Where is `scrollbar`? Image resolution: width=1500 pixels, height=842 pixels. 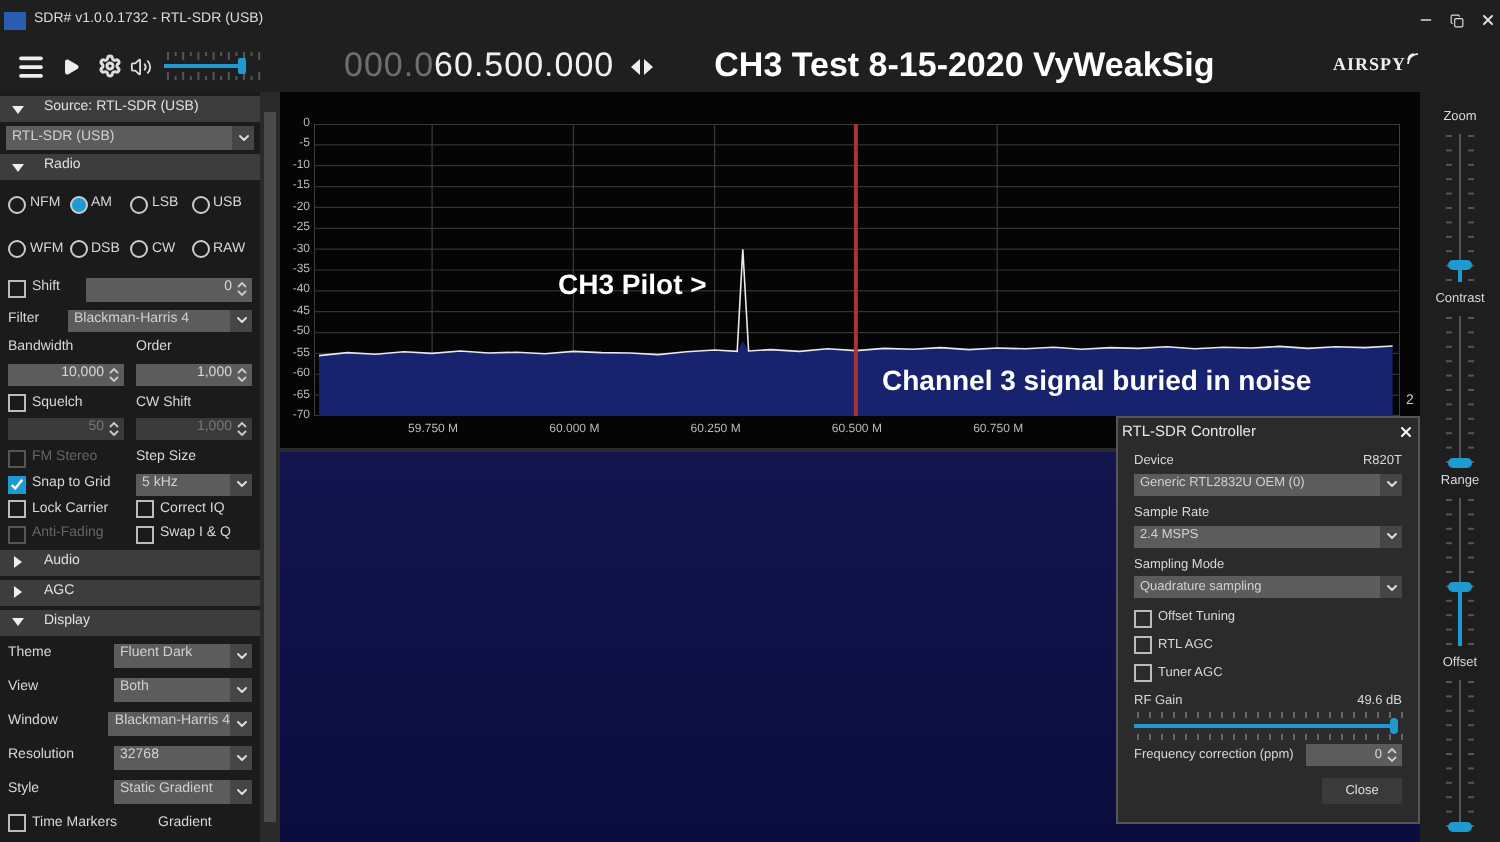 scrollbar is located at coordinates (270, 467).